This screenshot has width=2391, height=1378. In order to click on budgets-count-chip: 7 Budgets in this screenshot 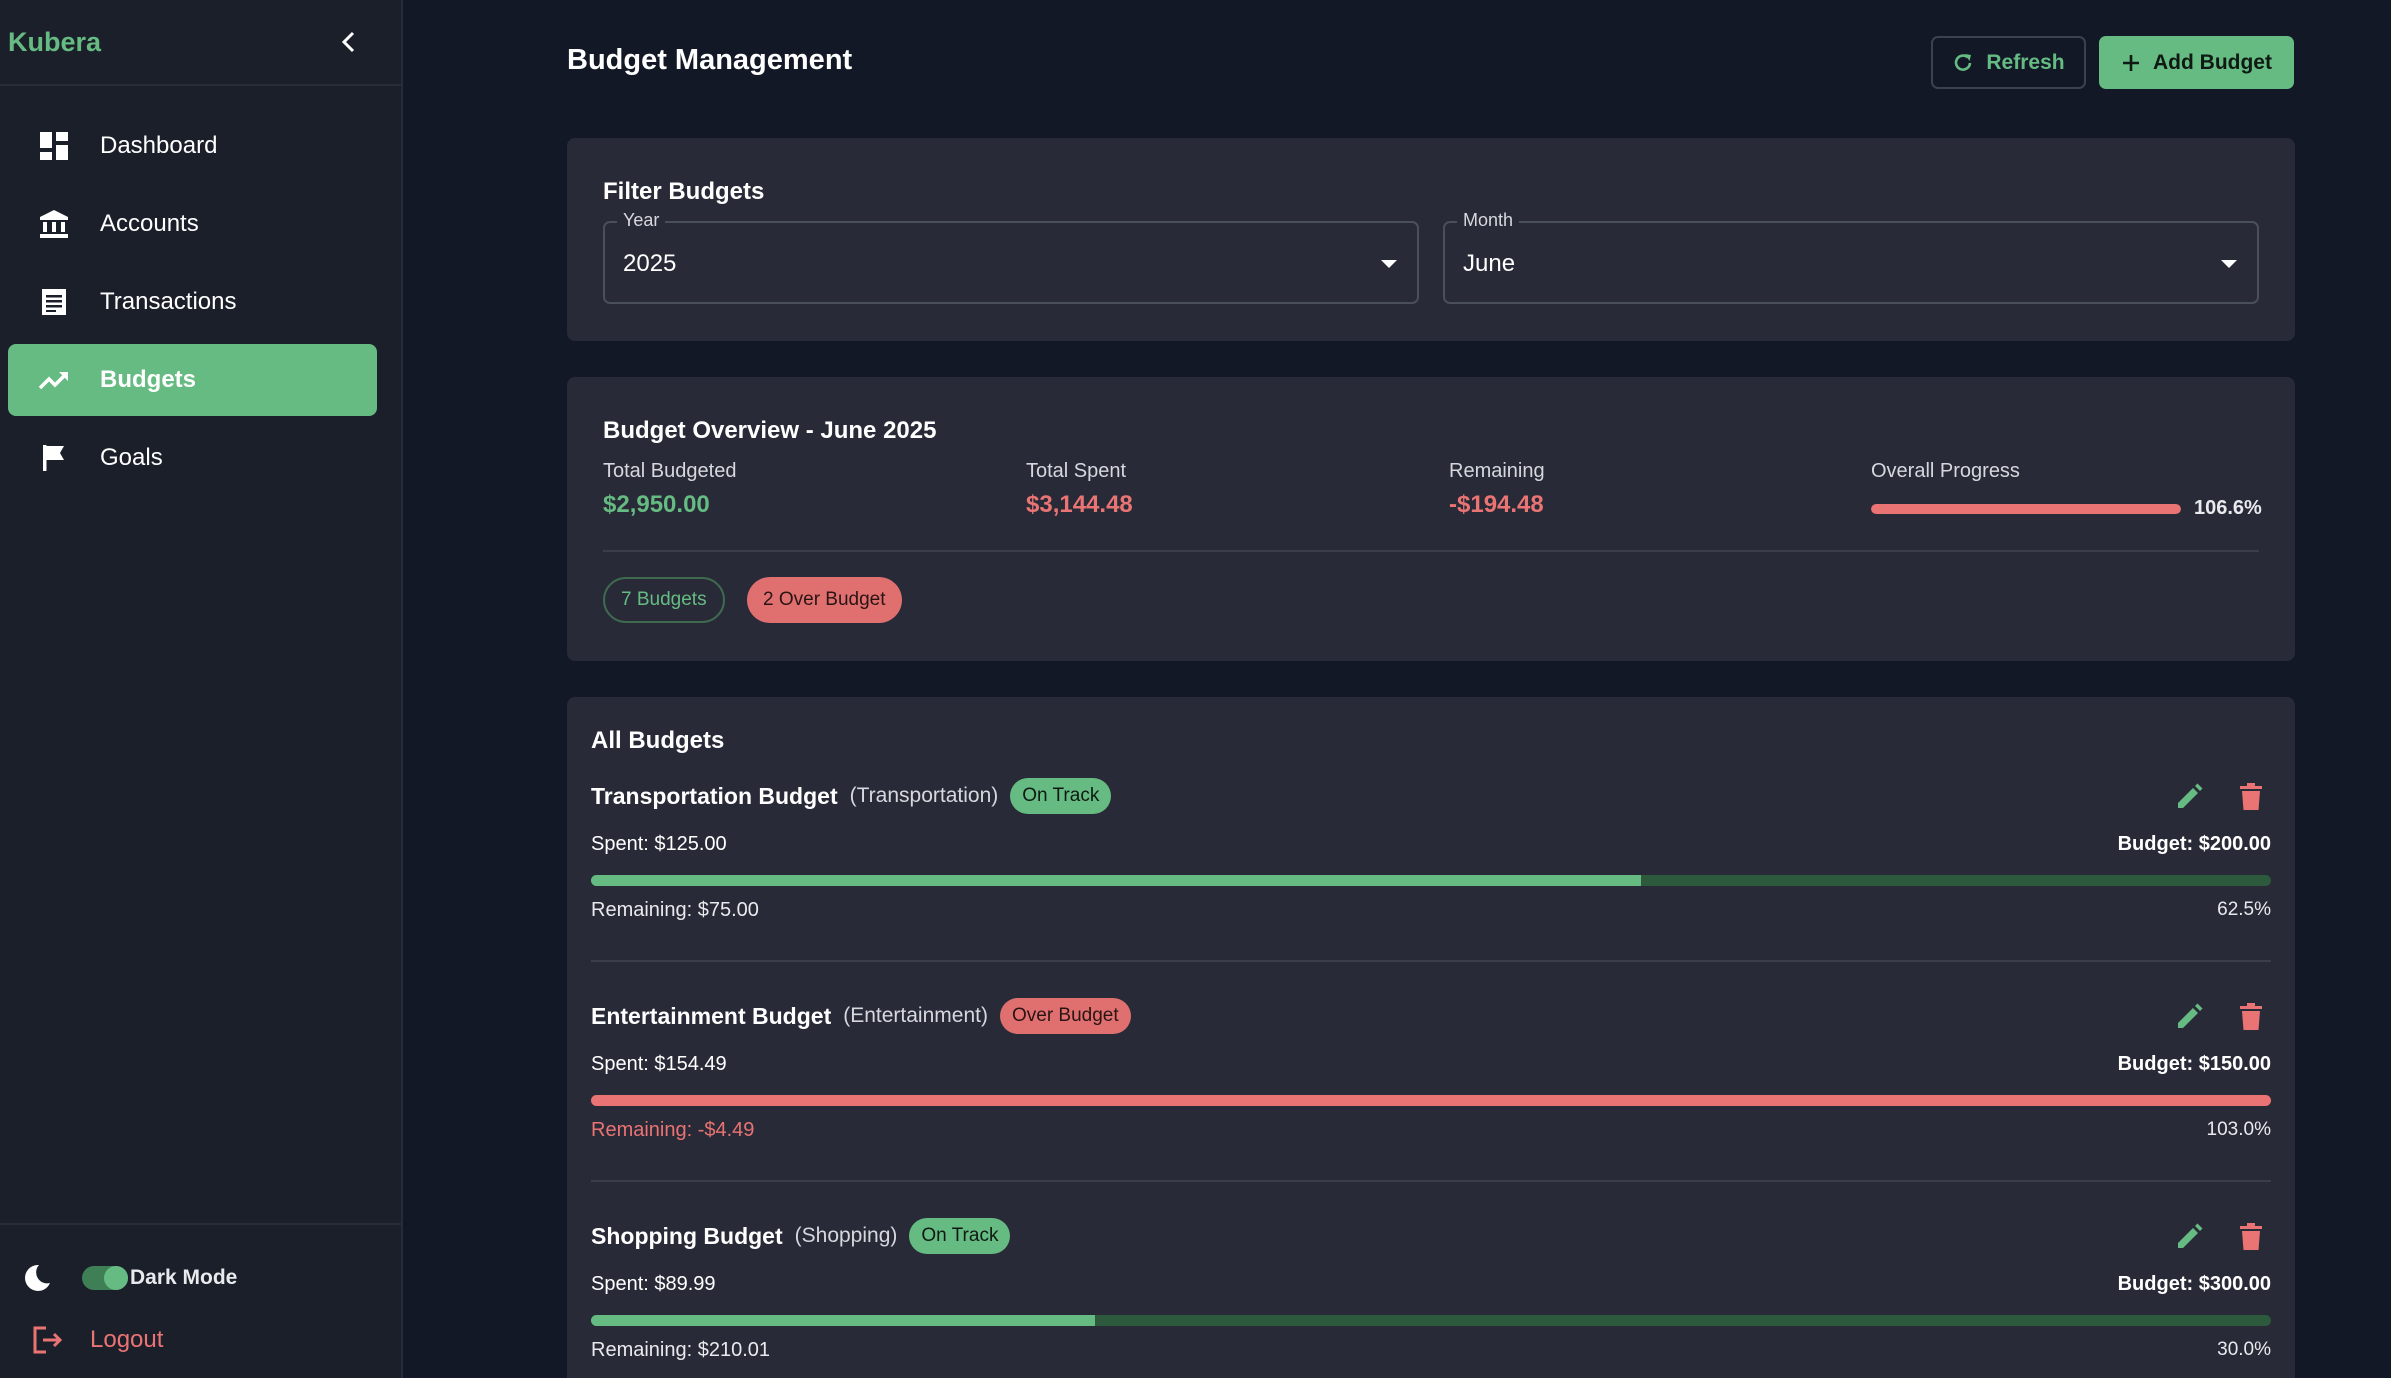, I will do `click(664, 600)`.